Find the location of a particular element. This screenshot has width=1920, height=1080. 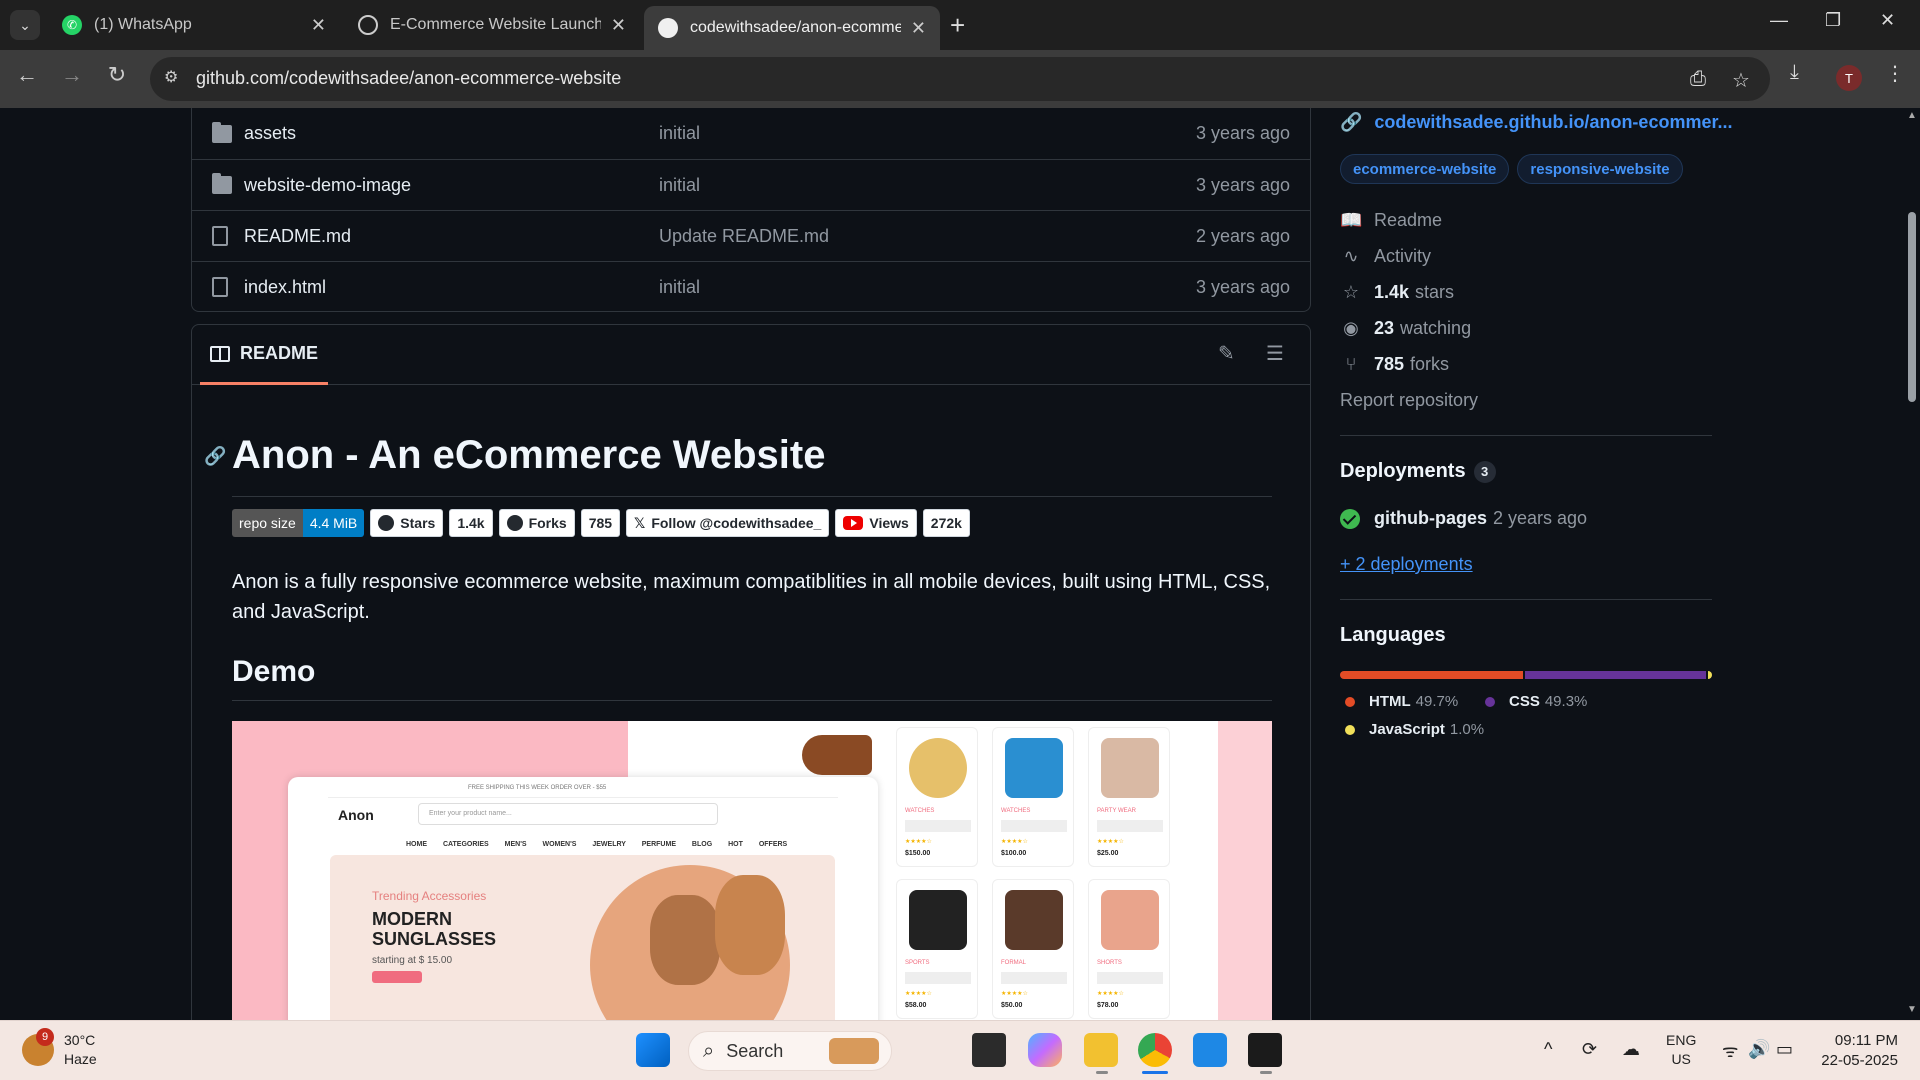

demo-banner-title-line: SUNGLASSES is located at coordinates (434, 939).